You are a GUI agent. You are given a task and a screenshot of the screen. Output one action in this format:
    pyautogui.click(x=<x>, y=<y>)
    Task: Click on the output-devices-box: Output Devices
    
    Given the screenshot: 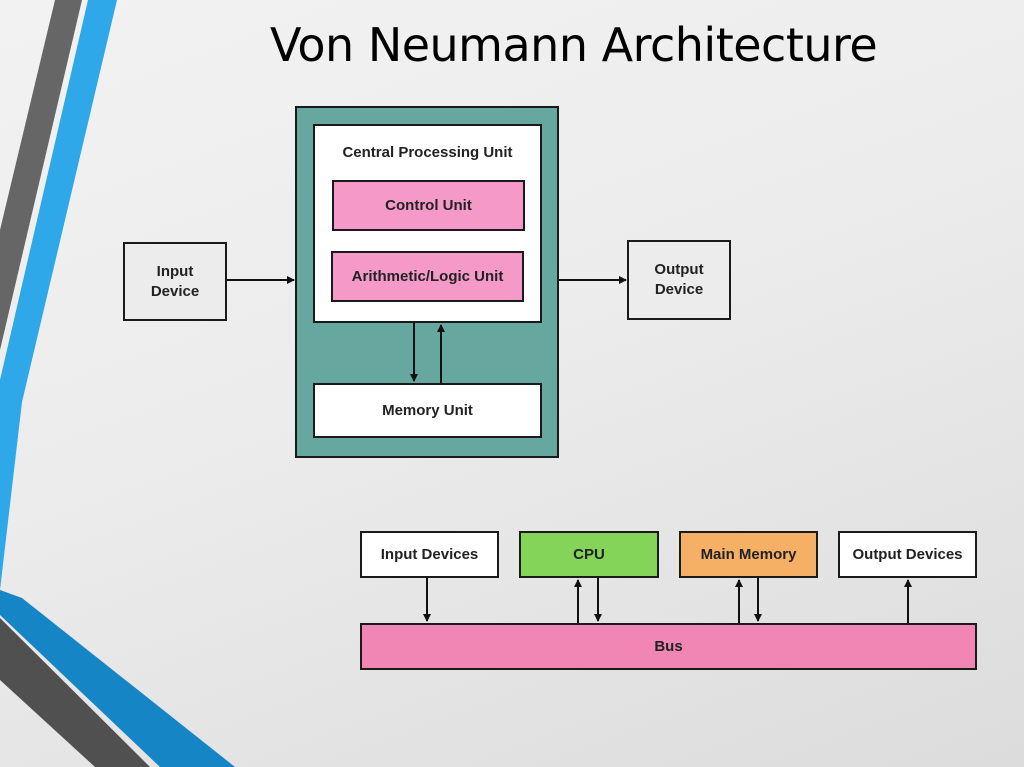 What is the action you would take?
    pyautogui.click(x=907, y=554)
    